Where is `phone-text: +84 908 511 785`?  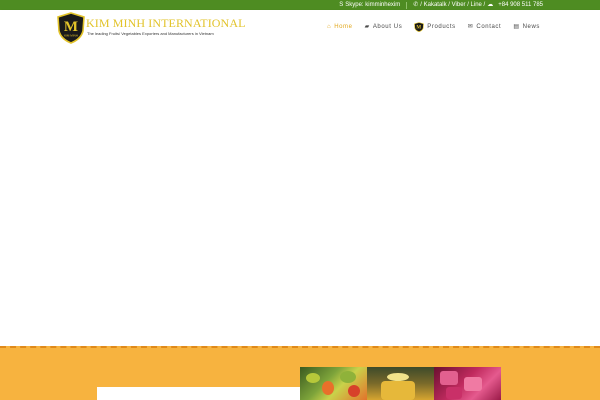 phone-text: +84 908 511 785 is located at coordinates (520, 5).